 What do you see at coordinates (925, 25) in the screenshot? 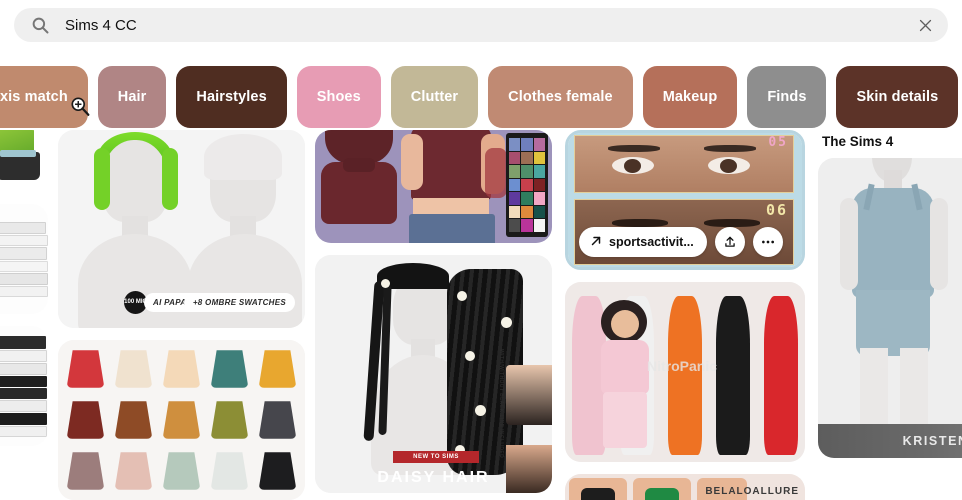
I see `close-icon` at bounding box center [925, 25].